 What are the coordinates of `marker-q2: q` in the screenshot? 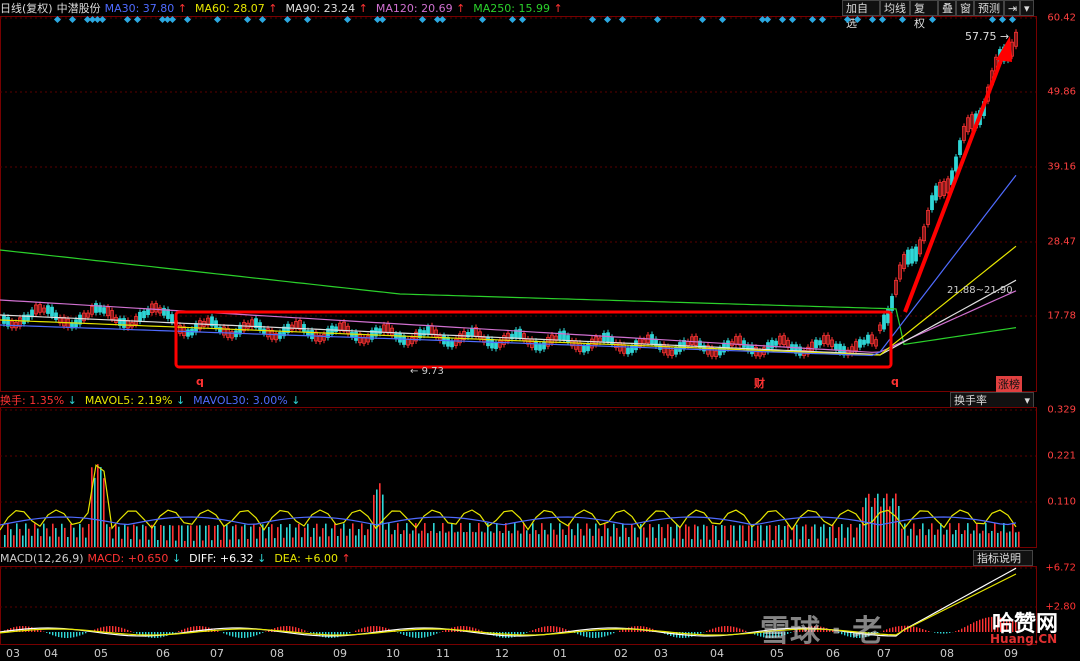 It's located at (895, 381).